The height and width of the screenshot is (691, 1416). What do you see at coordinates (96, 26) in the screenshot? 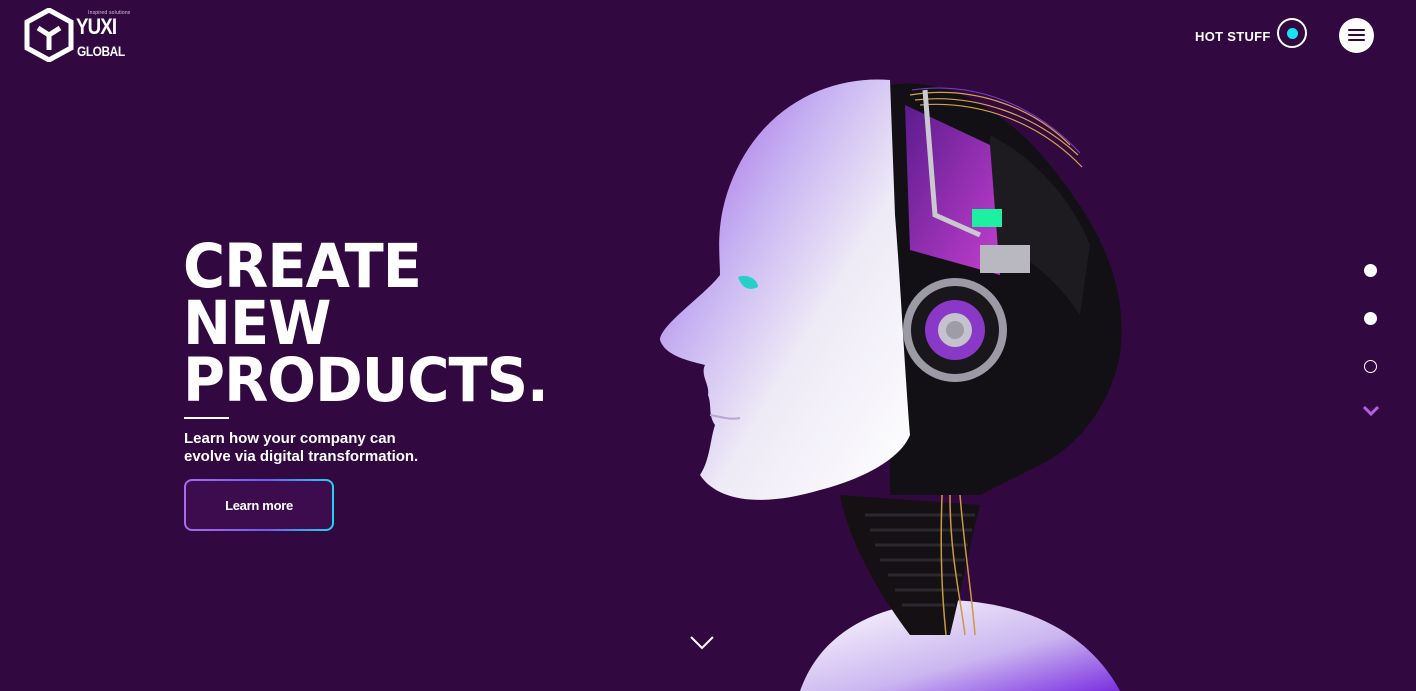
I see `logo-word-yuxi: YUXI` at bounding box center [96, 26].